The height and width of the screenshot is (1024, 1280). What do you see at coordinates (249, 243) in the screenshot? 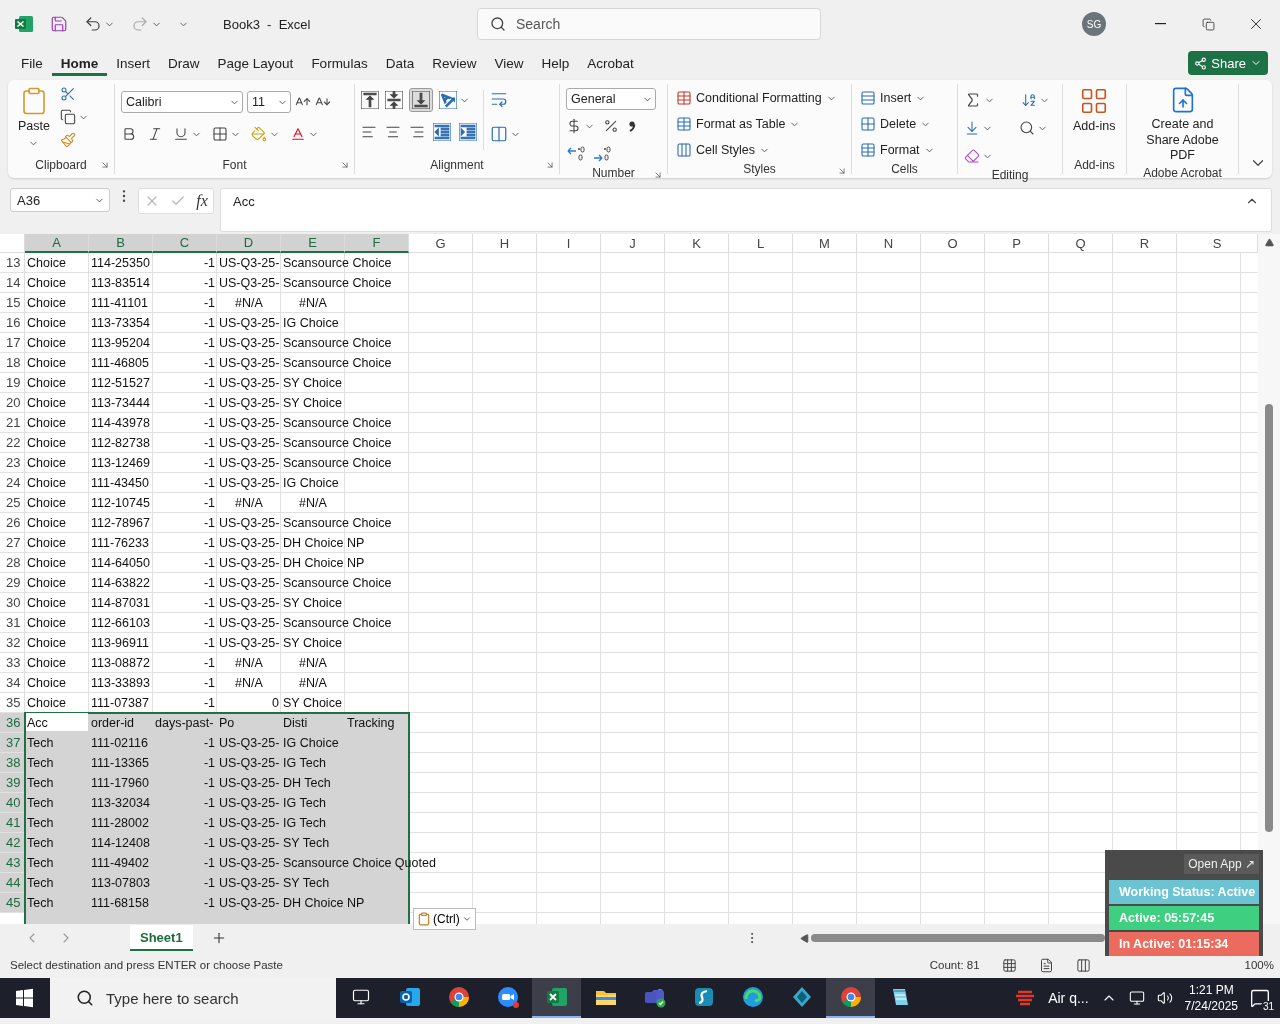
I see `column-header: D` at bounding box center [249, 243].